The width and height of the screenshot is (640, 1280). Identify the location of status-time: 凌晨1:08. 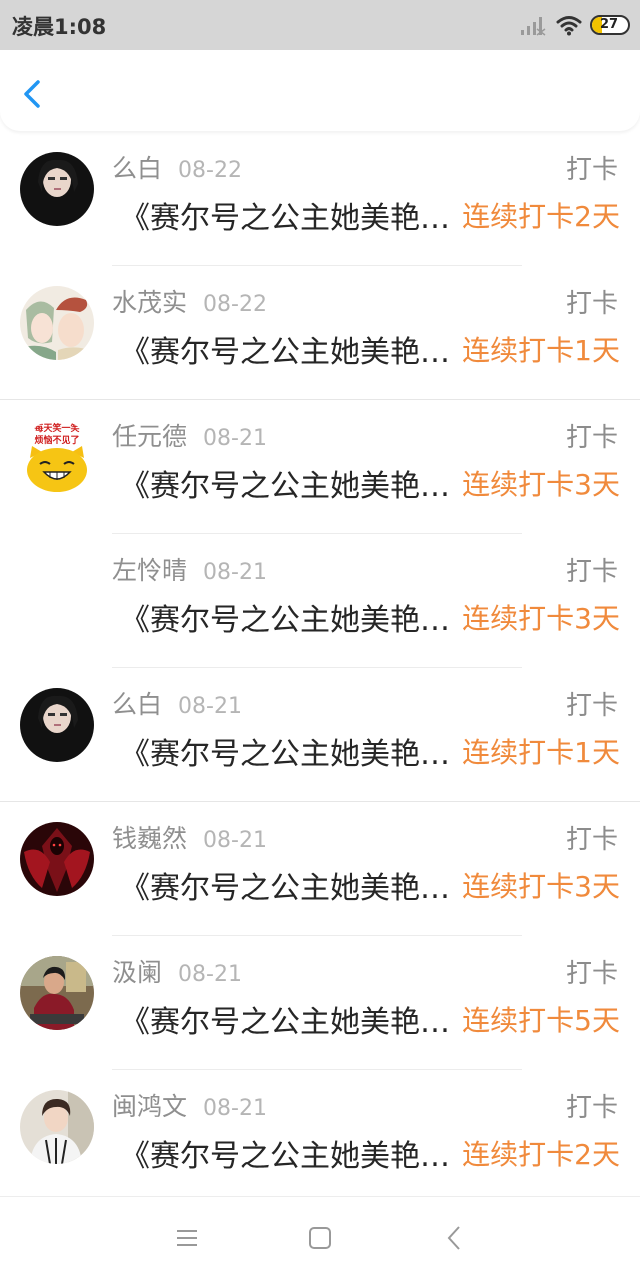
(59, 27).